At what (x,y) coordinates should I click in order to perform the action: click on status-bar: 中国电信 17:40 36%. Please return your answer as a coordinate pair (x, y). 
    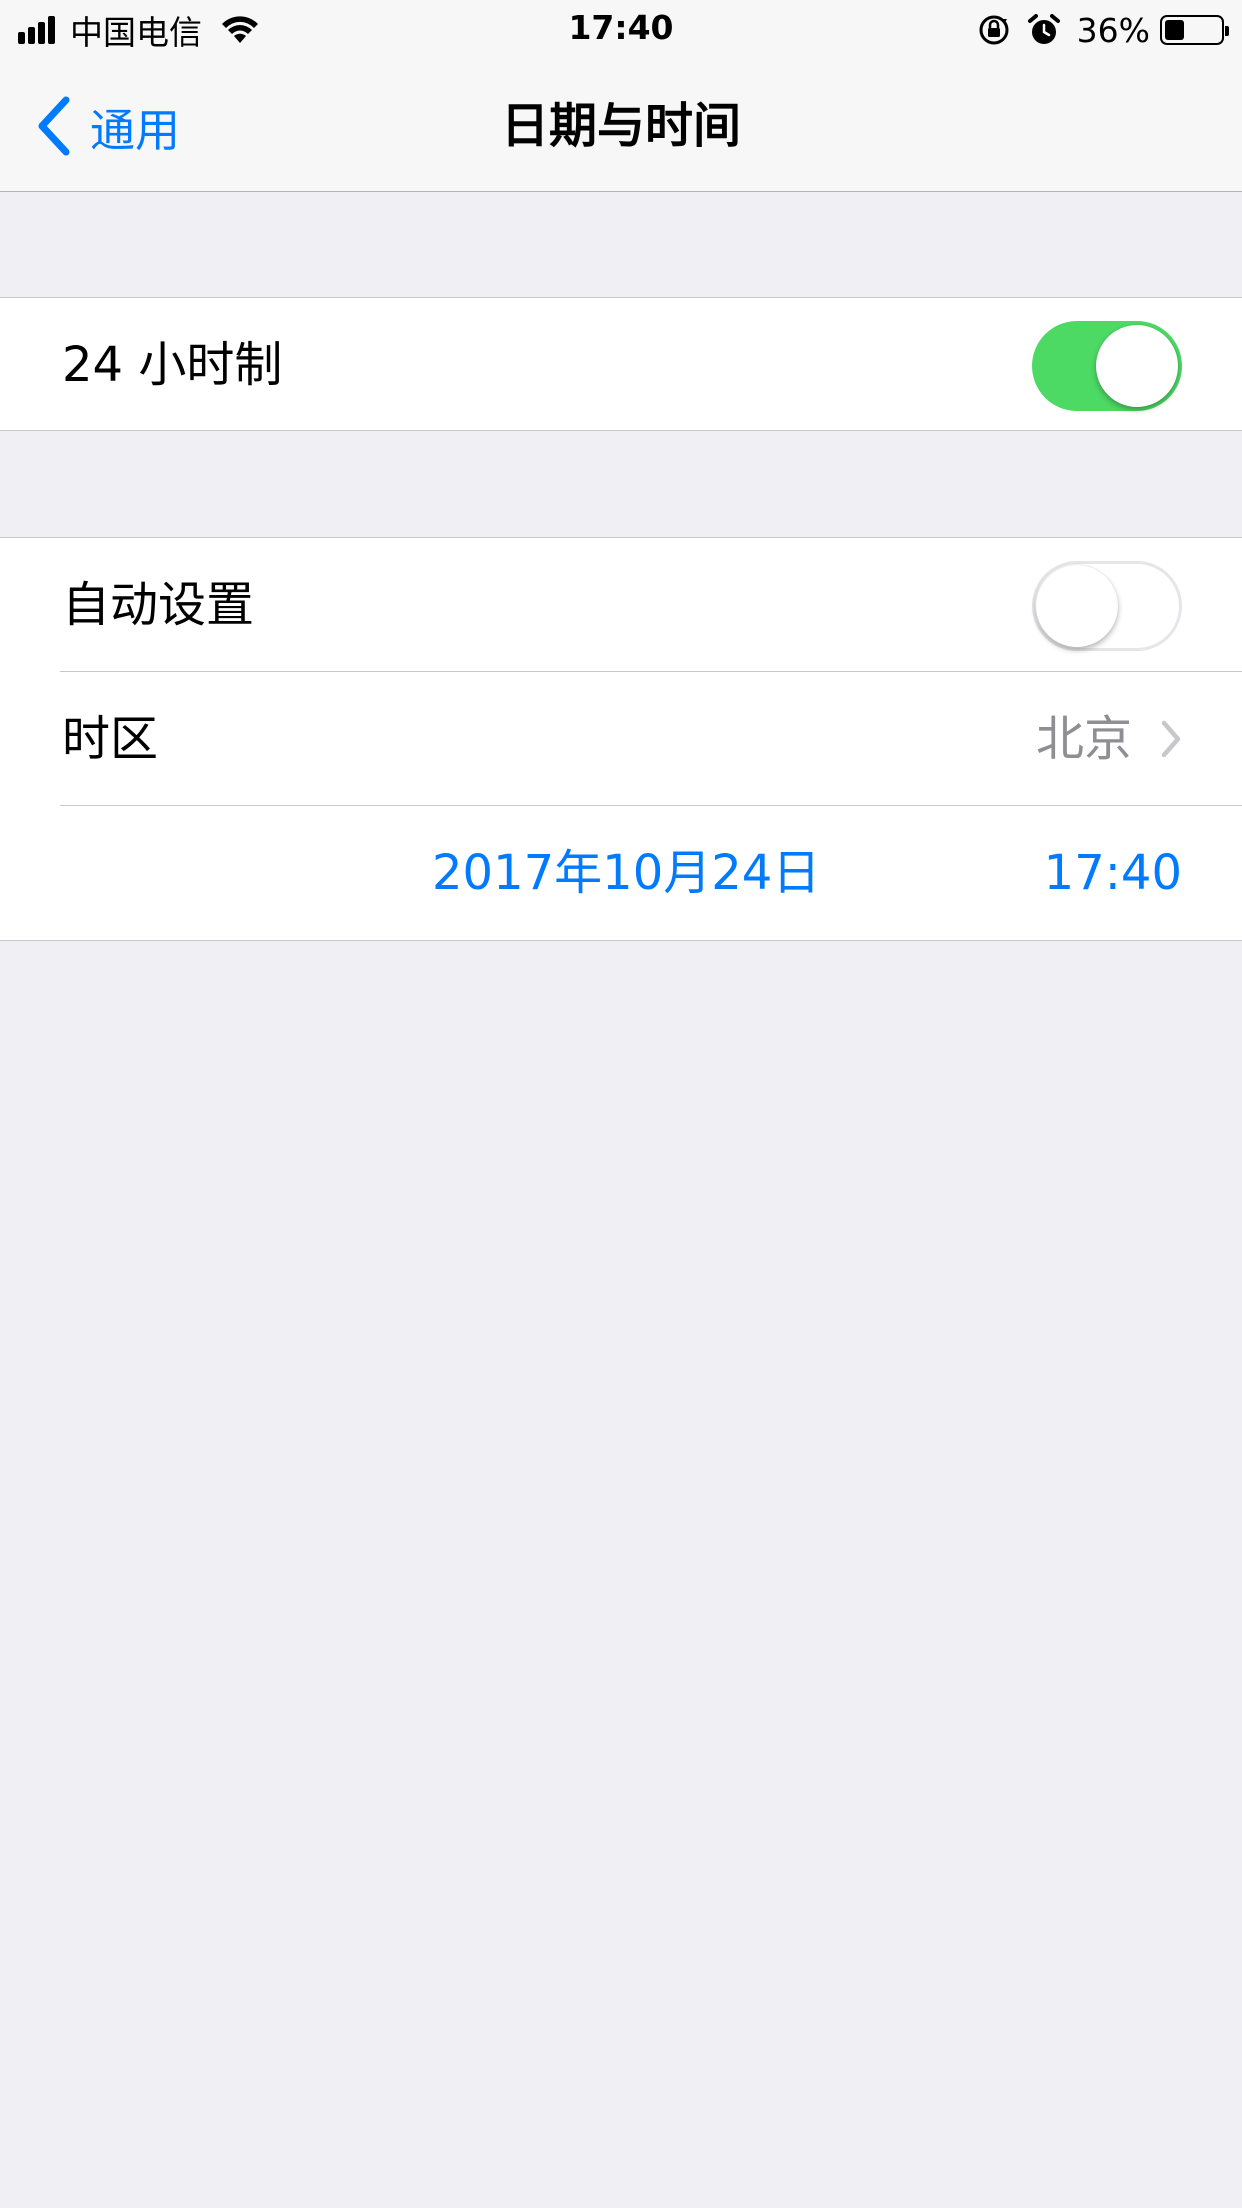
    Looking at the image, I should click on (621, 30).